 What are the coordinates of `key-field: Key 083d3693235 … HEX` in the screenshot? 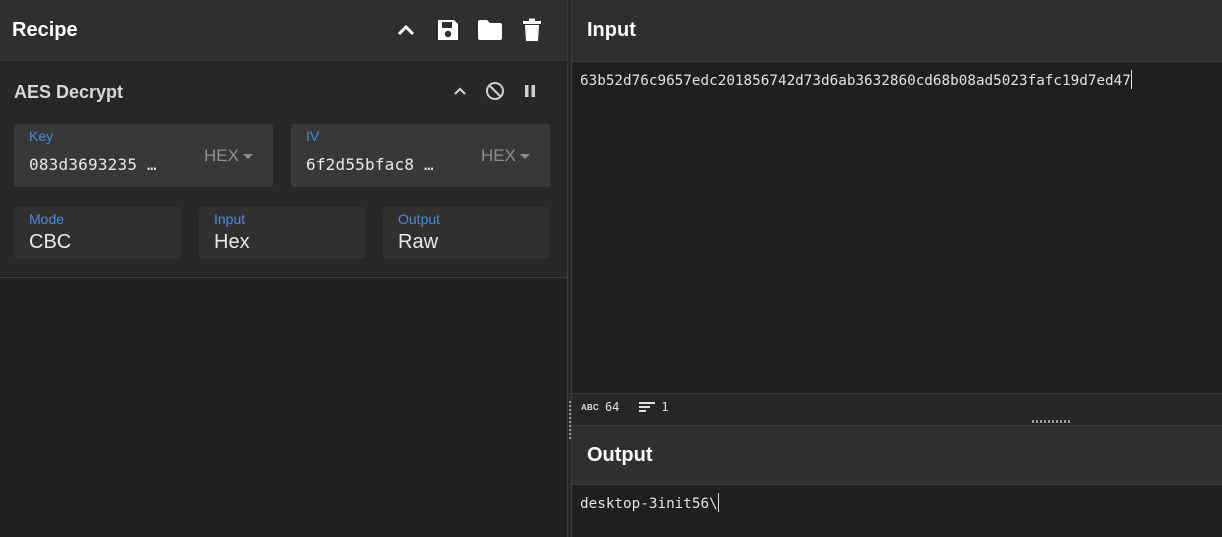 It's located at (143, 155).